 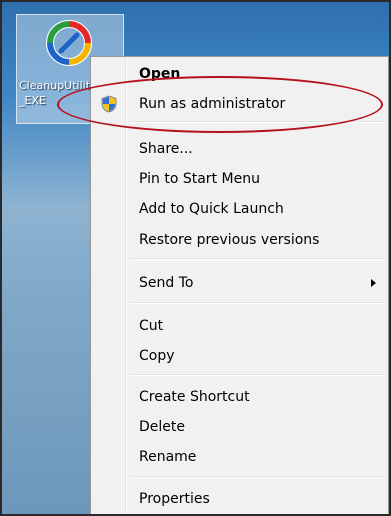 I want to click on menu-item-label: Pin to Start Menu, so click(x=199, y=179).